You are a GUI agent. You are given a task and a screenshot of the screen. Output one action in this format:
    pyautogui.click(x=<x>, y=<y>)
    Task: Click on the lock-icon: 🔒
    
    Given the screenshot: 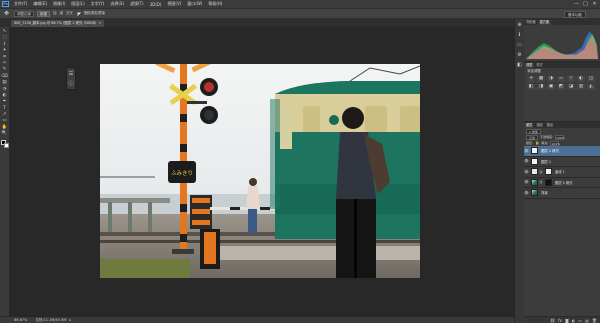 What is the action you would take?
    pyautogui.click(x=537, y=143)
    